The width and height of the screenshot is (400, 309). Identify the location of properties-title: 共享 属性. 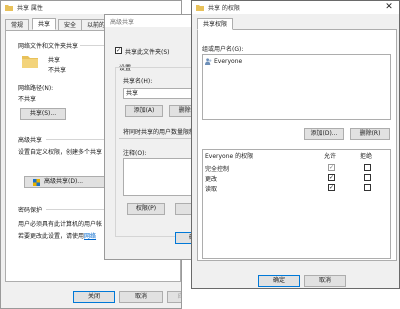
(30, 8).